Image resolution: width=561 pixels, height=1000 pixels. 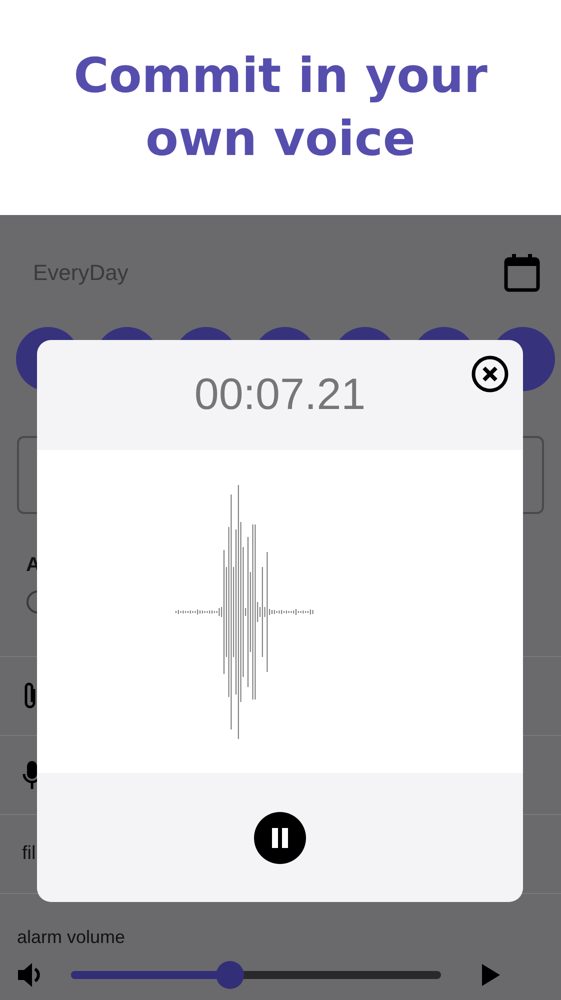 What do you see at coordinates (491, 975) in the screenshot?
I see `play-icon` at bounding box center [491, 975].